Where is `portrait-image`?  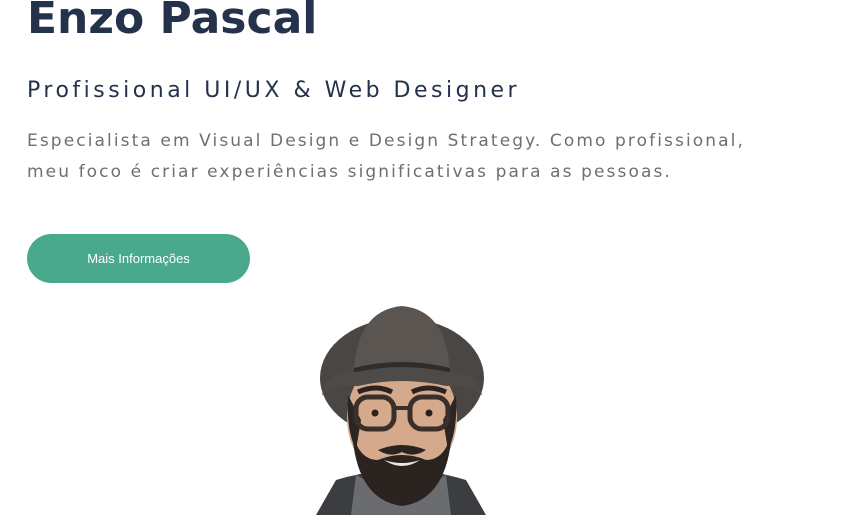
portrait-image is located at coordinates (401, 407).